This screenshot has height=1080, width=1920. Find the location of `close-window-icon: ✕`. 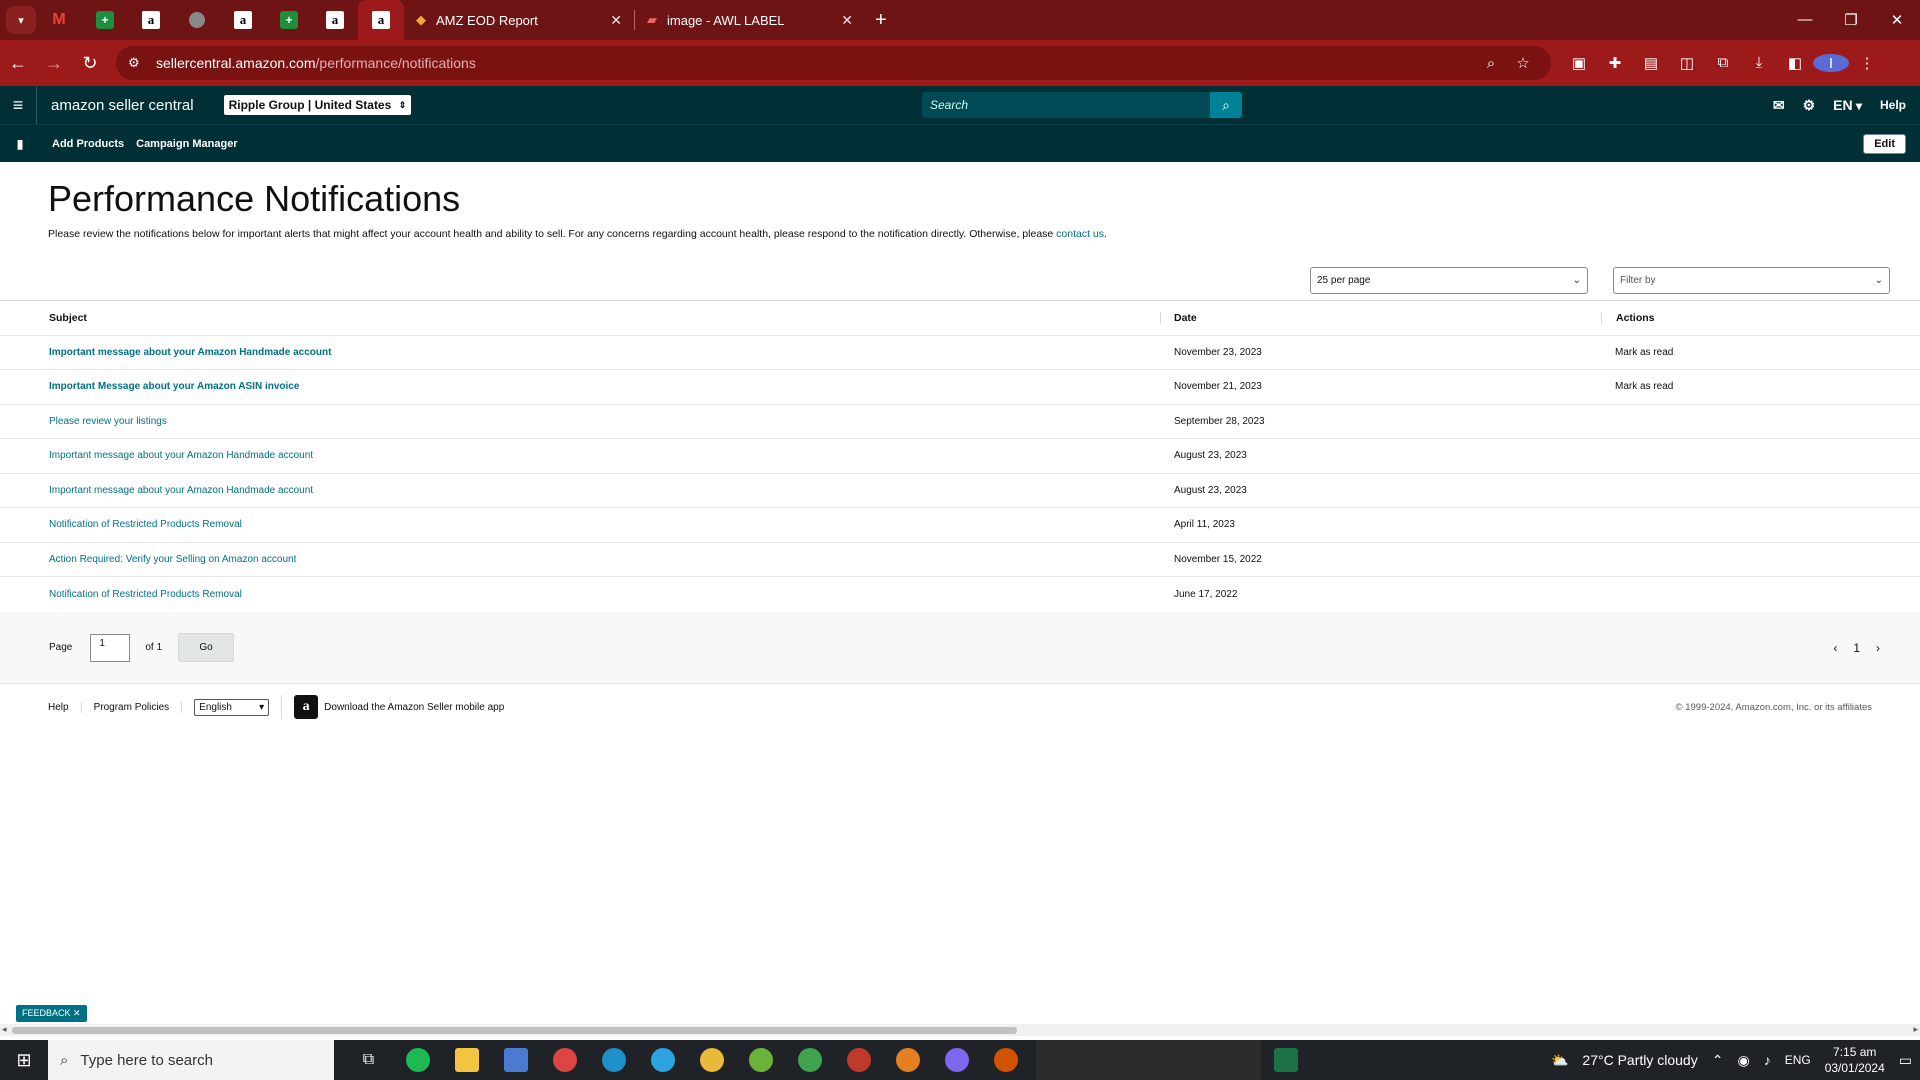

close-window-icon: ✕ is located at coordinates (1897, 20).